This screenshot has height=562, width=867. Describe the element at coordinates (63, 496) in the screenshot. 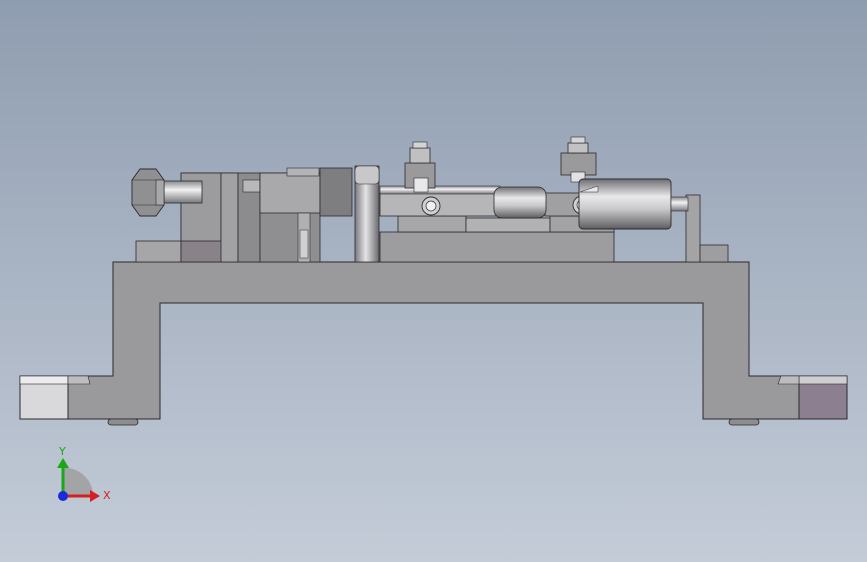

I see `z-axis-origin` at that location.